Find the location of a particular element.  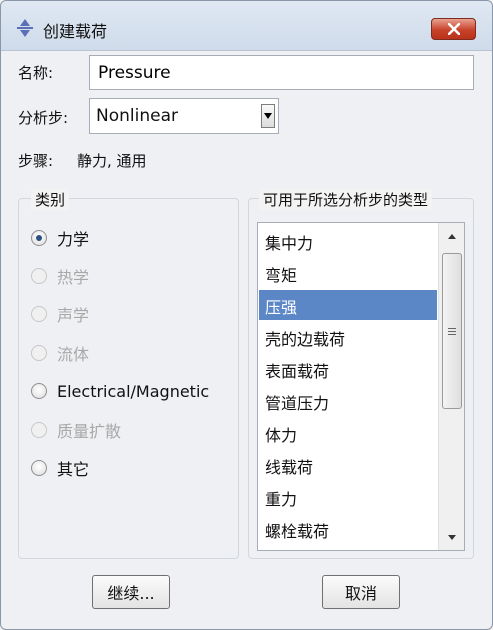

scroll-down-icon is located at coordinates (451, 537).